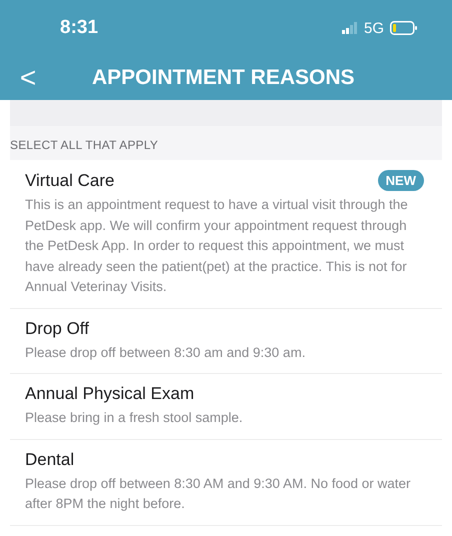 This screenshot has width=452, height=536. What do you see at coordinates (218, 493) in the screenshot?
I see `reason-description: Please drop off between 8:30 AM and 9:30 AM. No food or water after 8PM the night before.` at bounding box center [218, 493].